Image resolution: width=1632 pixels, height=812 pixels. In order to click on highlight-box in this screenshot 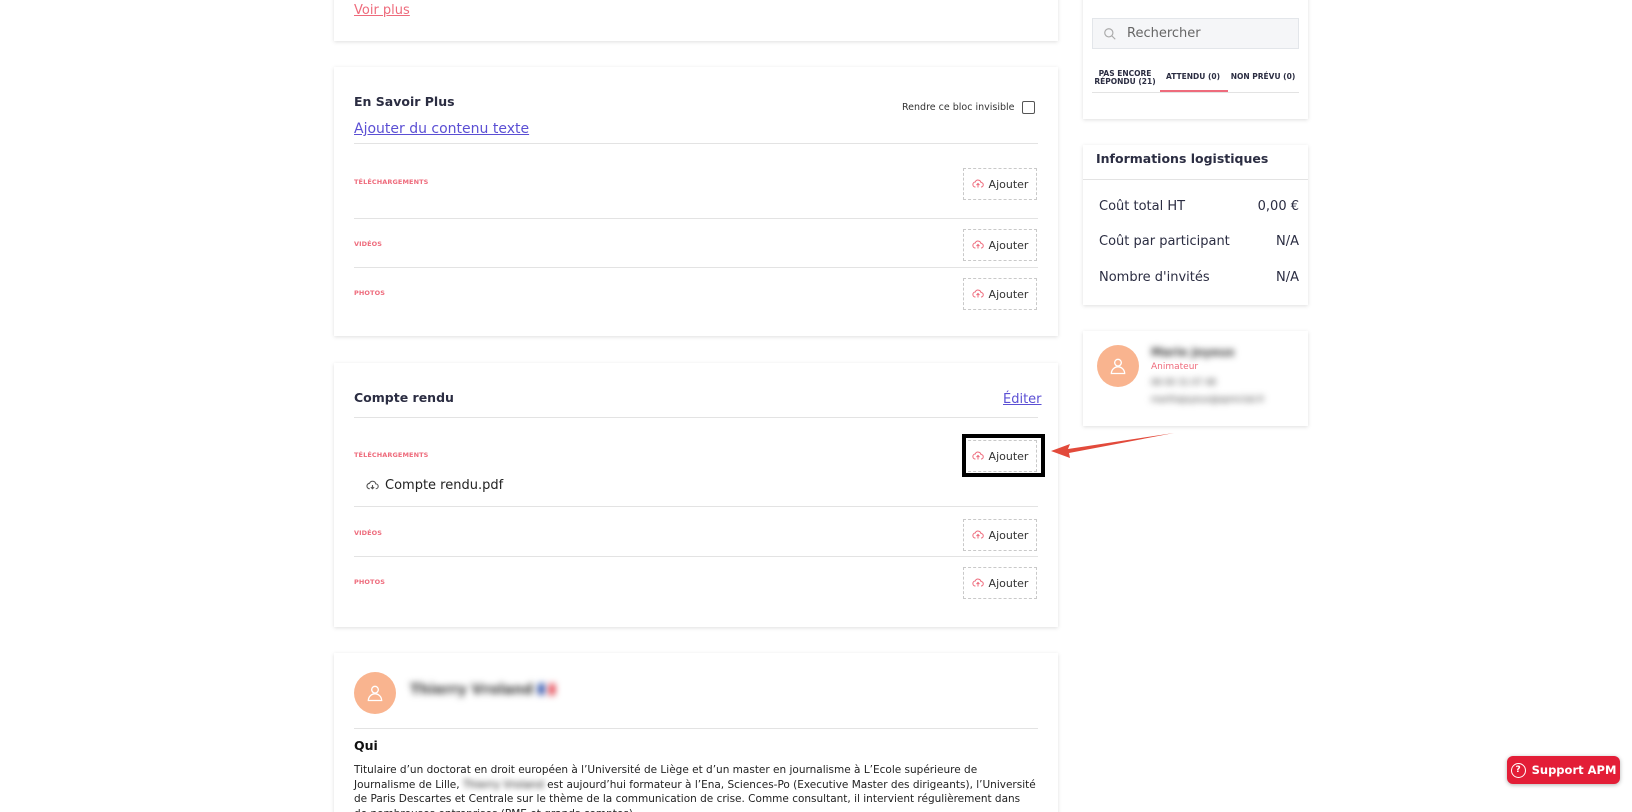, I will do `click(1003, 455)`.